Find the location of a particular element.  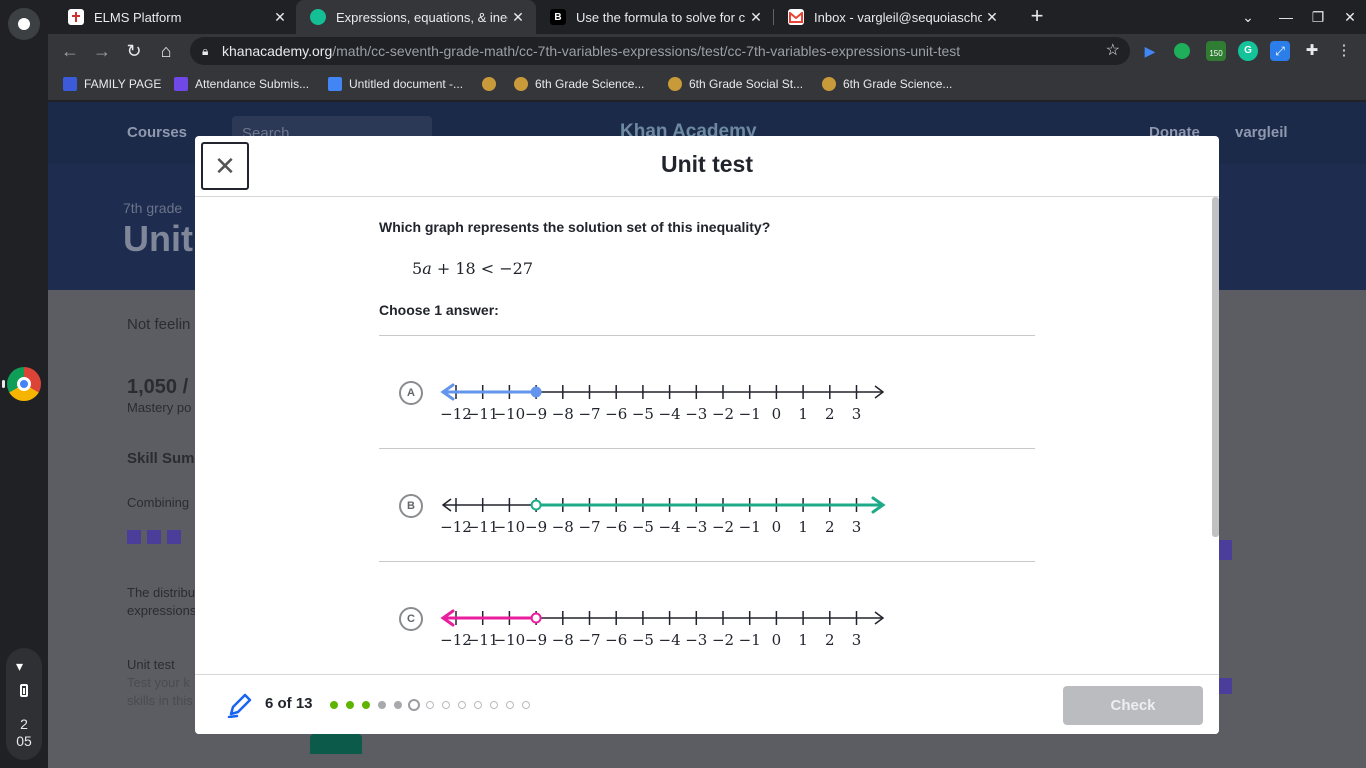

tab-elms: ELMS Platform ✕ is located at coordinates (176, 17).